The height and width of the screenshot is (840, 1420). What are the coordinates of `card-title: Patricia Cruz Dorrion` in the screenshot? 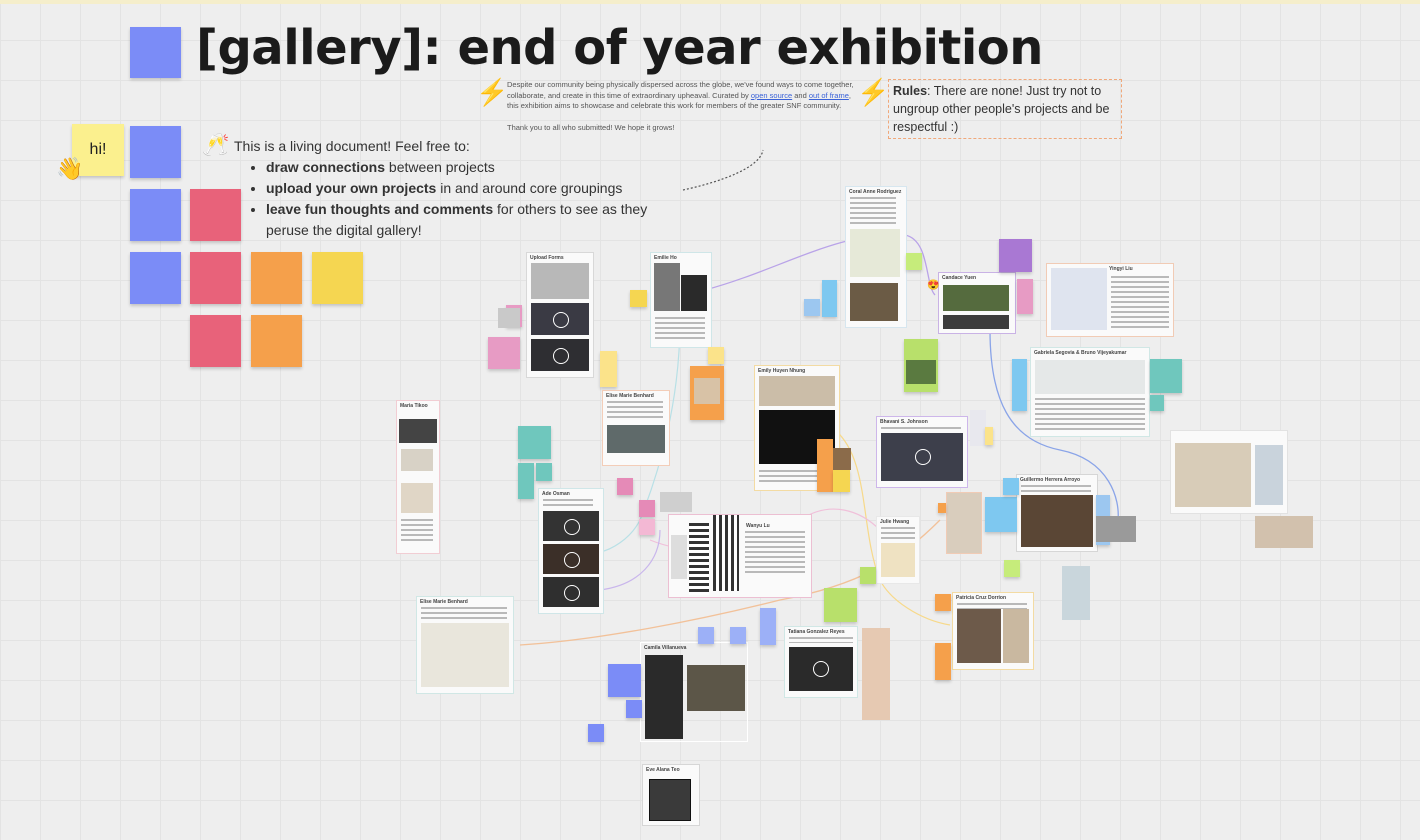 It's located at (981, 598).